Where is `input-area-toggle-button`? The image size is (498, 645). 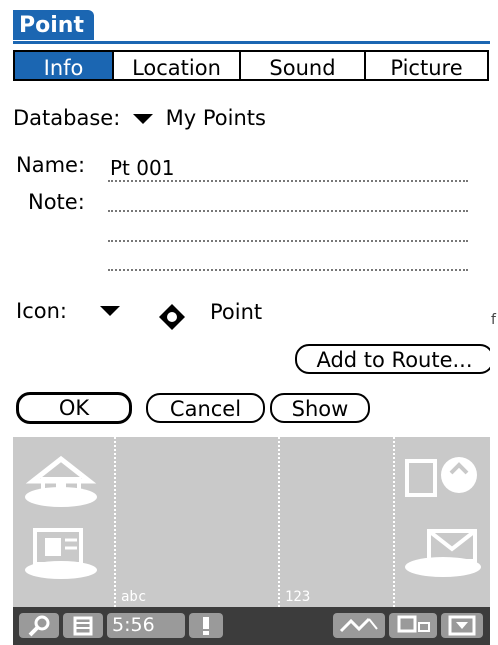
input-area-toggle-button is located at coordinates (462, 625).